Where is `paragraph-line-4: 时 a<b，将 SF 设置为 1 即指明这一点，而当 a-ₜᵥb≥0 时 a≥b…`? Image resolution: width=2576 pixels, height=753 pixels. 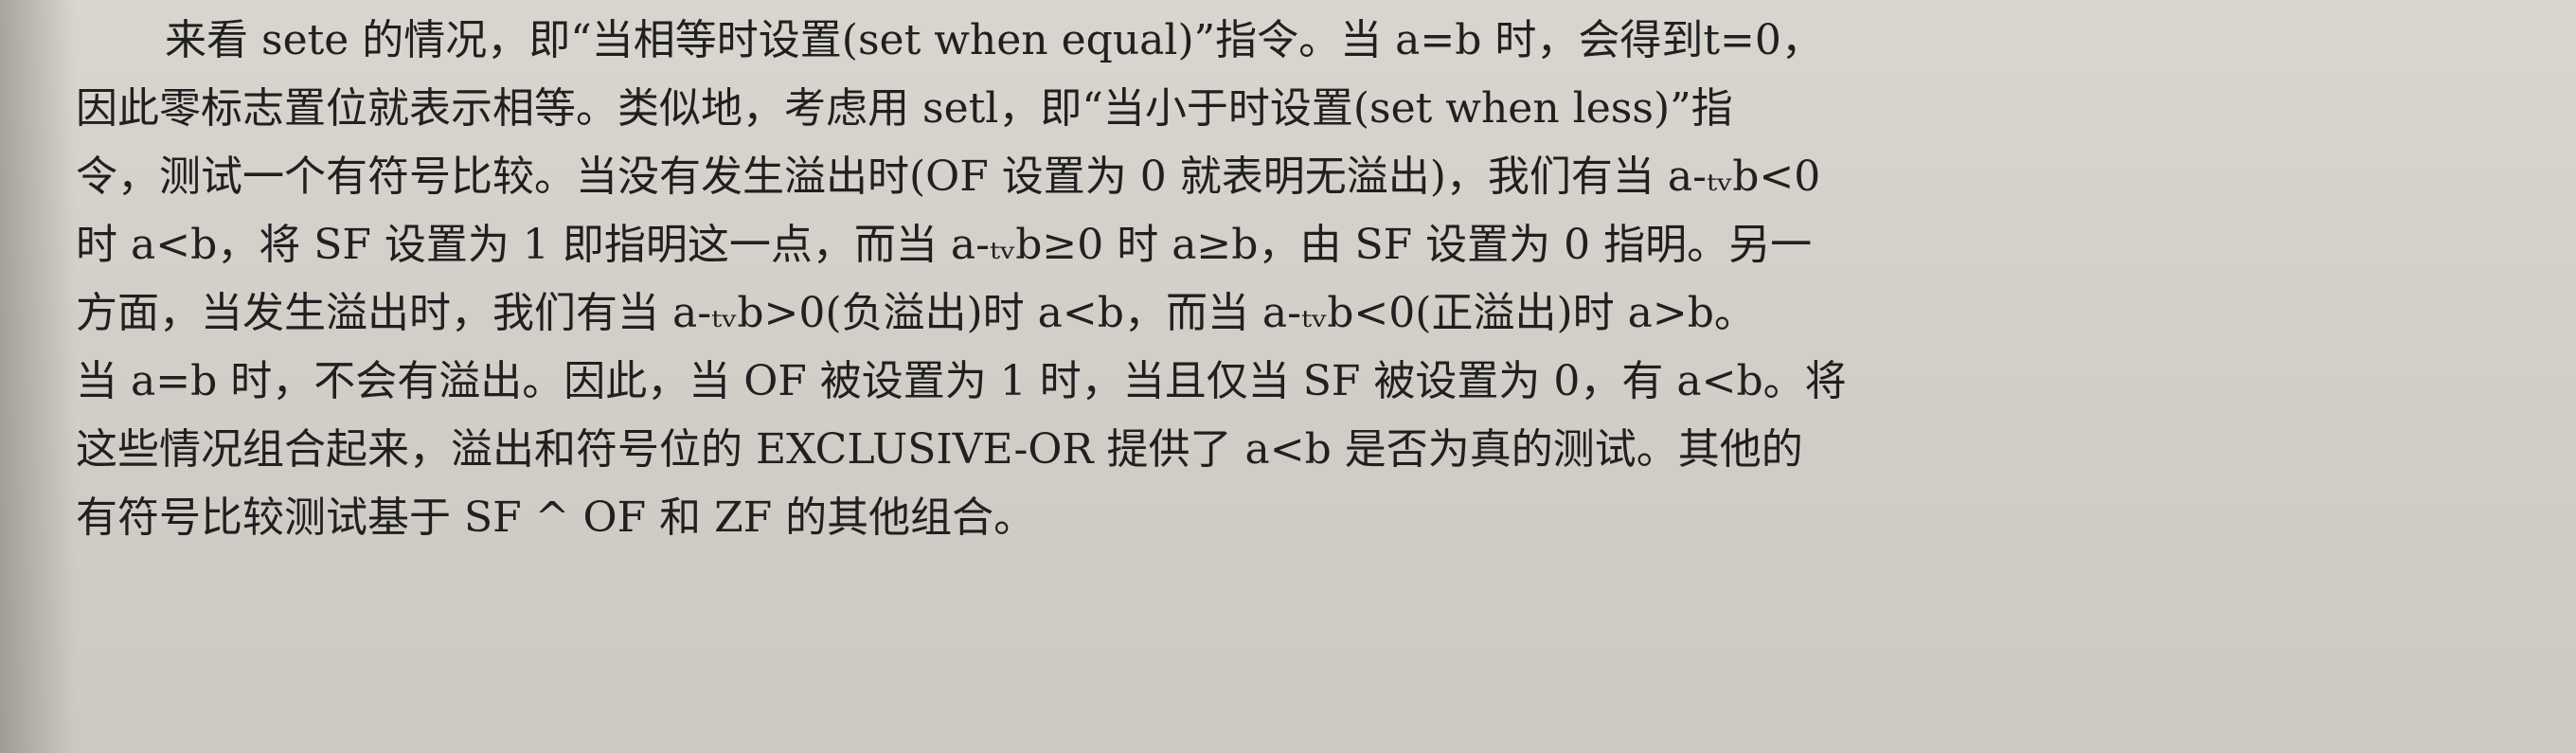 paragraph-line-4: 时 a<b，将 SF 设置为 1 即指明这一点，而当 a-ₜᵥb≥0 时 a≥b… is located at coordinates (944, 245).